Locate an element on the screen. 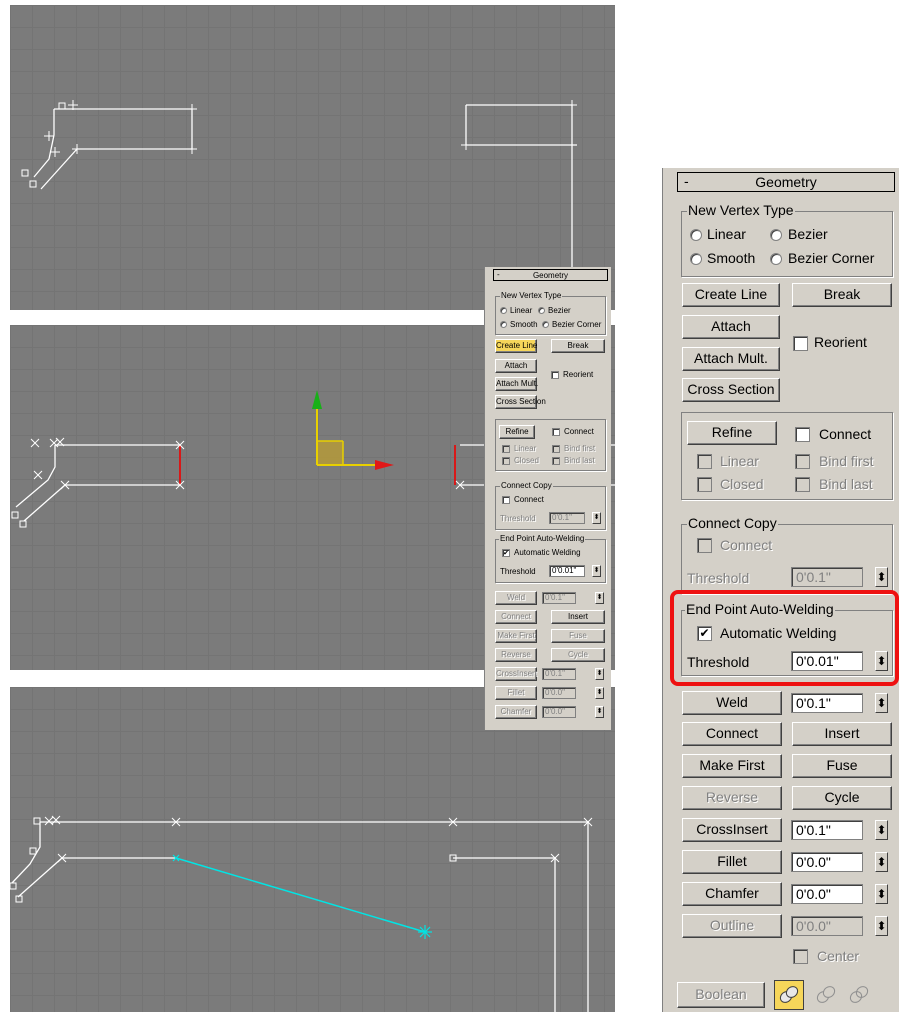  boolean-button: Boolean is located at coordinates (721, 995).